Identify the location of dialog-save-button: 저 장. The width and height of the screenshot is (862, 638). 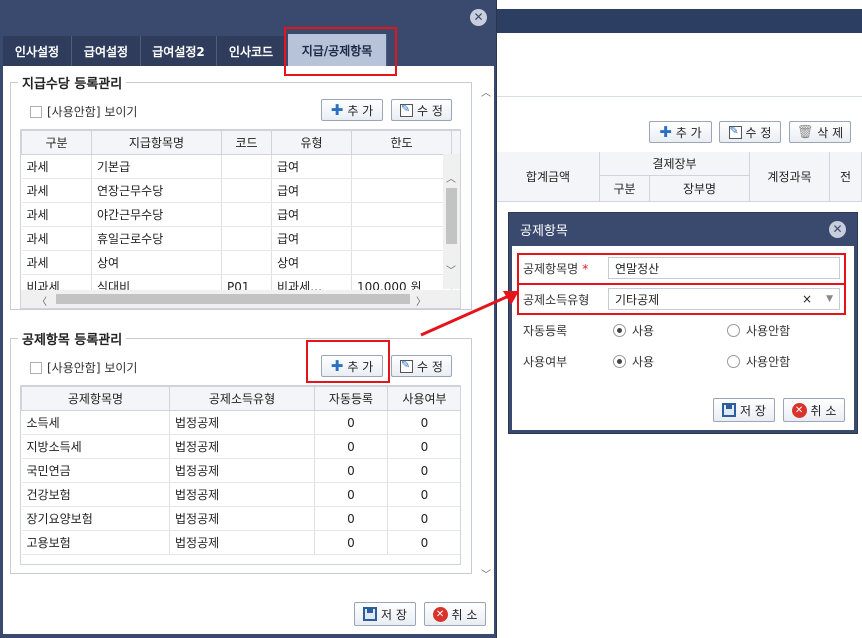
(385, 614).